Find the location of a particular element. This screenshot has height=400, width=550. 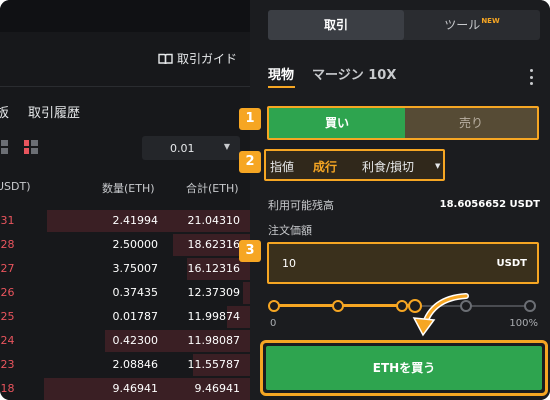

divider is located at coordinates (125, 86).